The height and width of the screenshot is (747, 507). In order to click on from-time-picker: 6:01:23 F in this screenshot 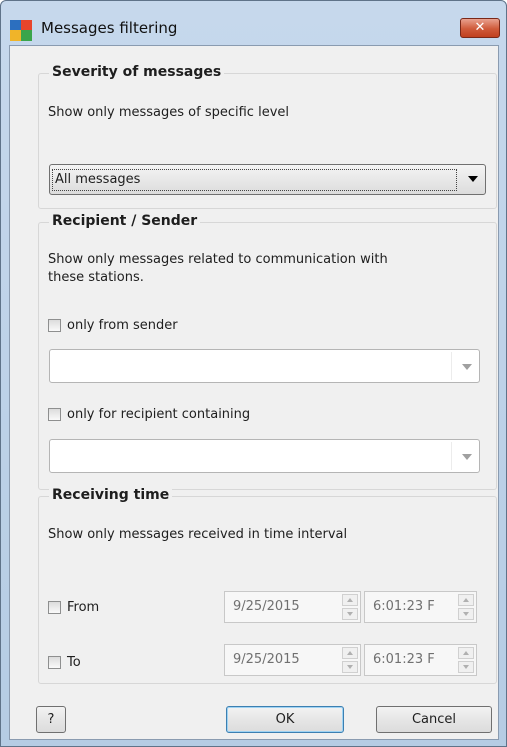, I will do `click(420, 607)`.